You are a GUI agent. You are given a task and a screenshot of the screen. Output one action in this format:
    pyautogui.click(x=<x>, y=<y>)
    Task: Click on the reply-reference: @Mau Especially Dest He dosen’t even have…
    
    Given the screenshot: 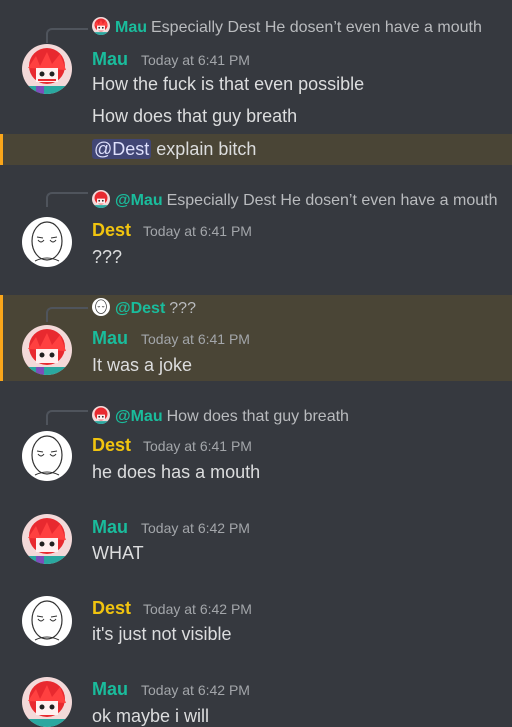 What is the action you would take?
    pyautogui.click(x=294, y=200)
    